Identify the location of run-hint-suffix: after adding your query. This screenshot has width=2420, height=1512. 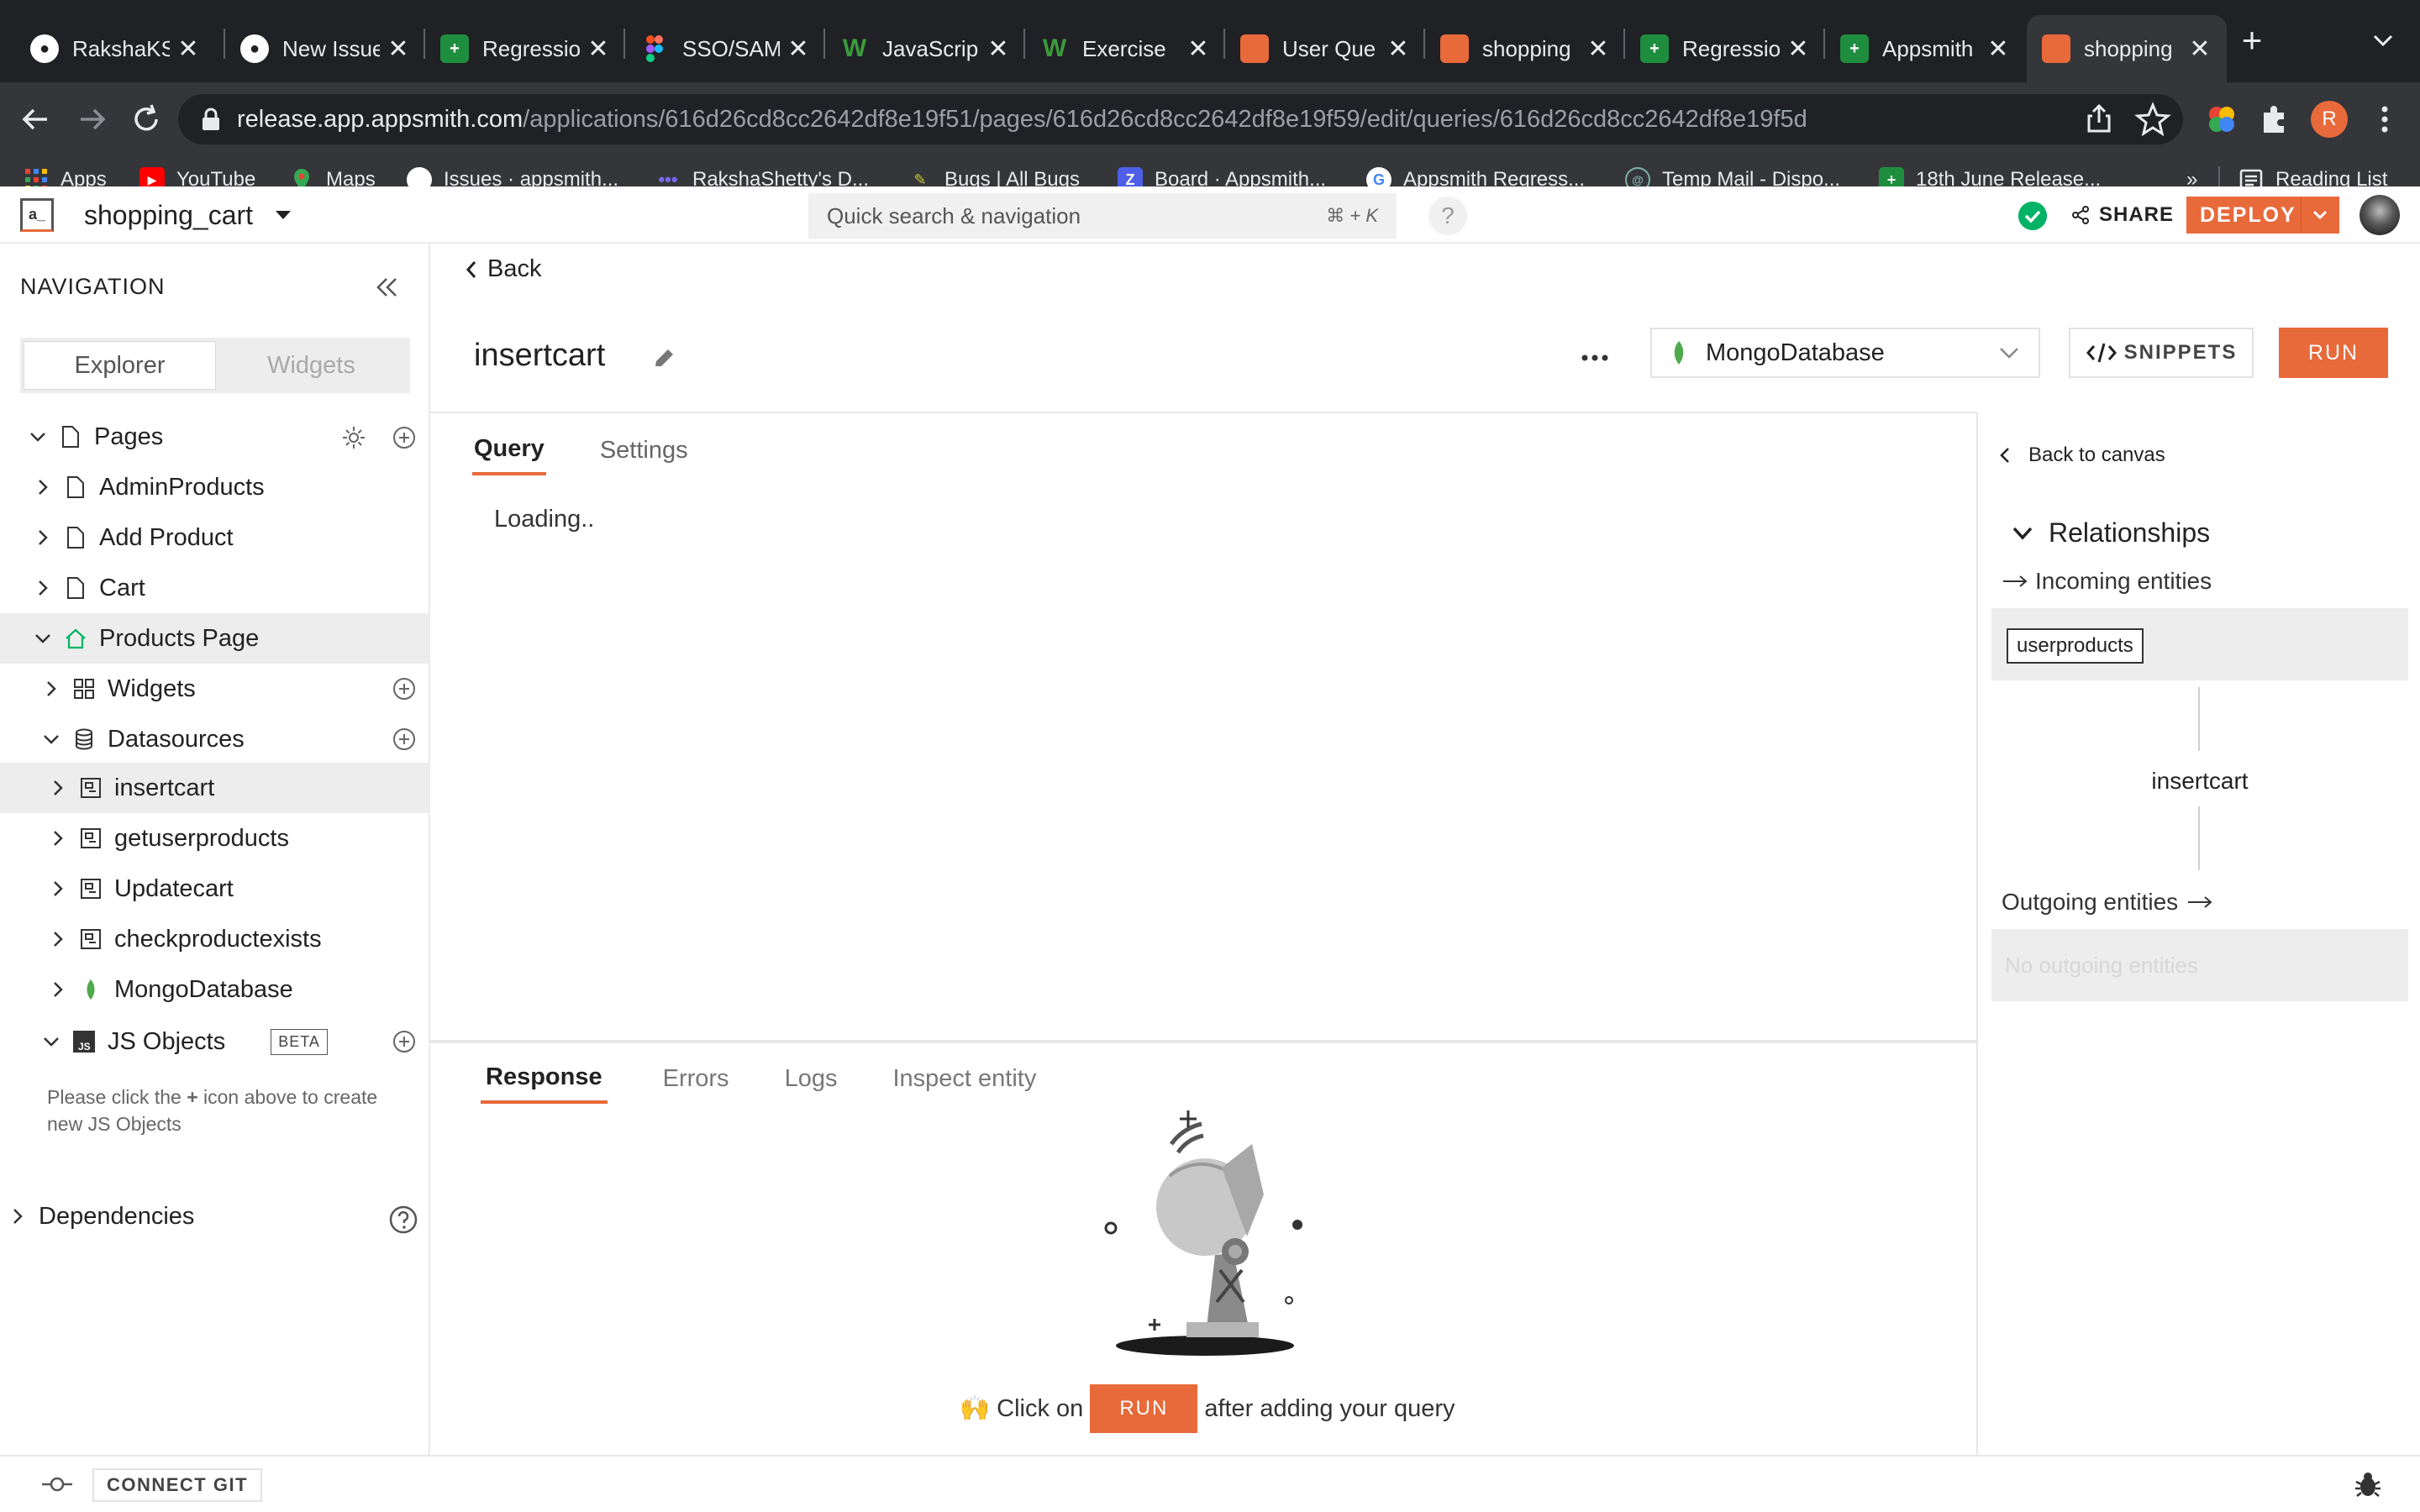
(1329, 1408).